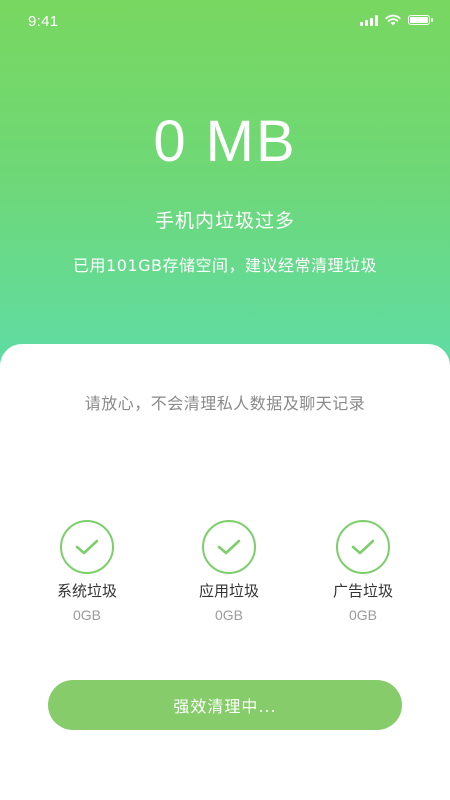  I want to click on status-time: 9:41, so click(43, 21).